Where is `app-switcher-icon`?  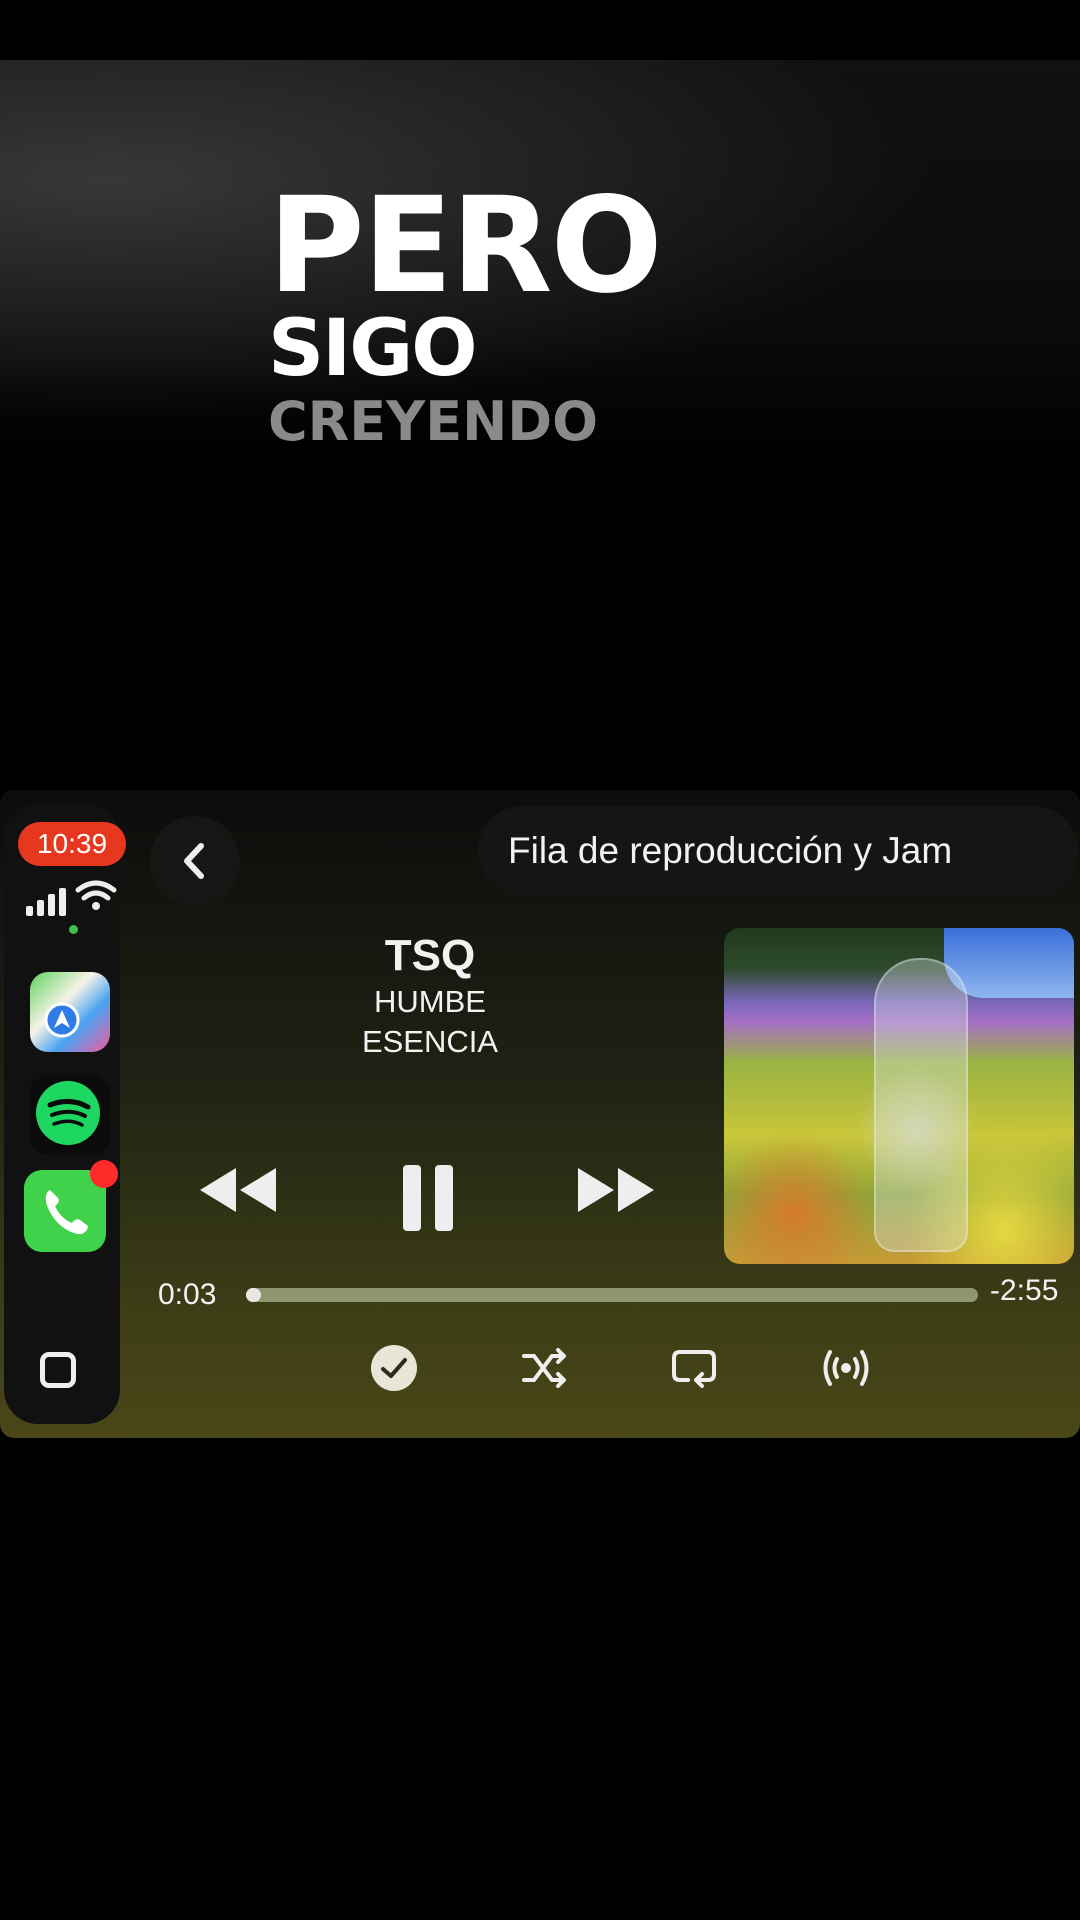 app-switcher-icon is located at coordinates (58, 1370).